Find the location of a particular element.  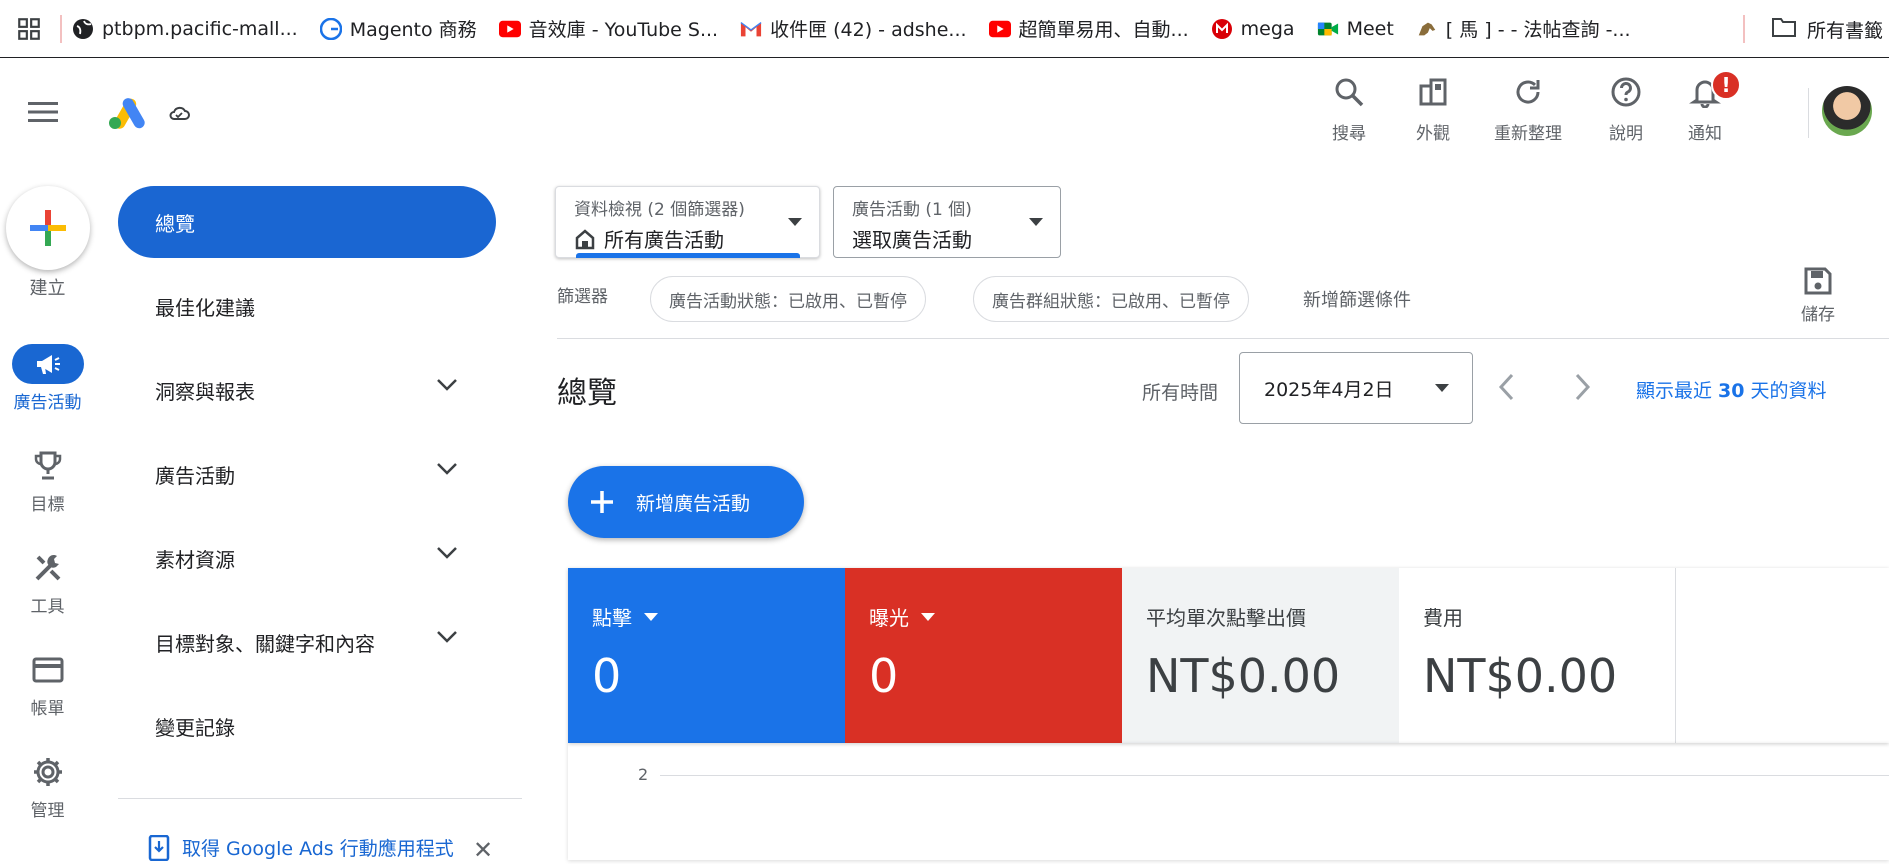

page-title: 總覽 is located at coordinates (587, 393).